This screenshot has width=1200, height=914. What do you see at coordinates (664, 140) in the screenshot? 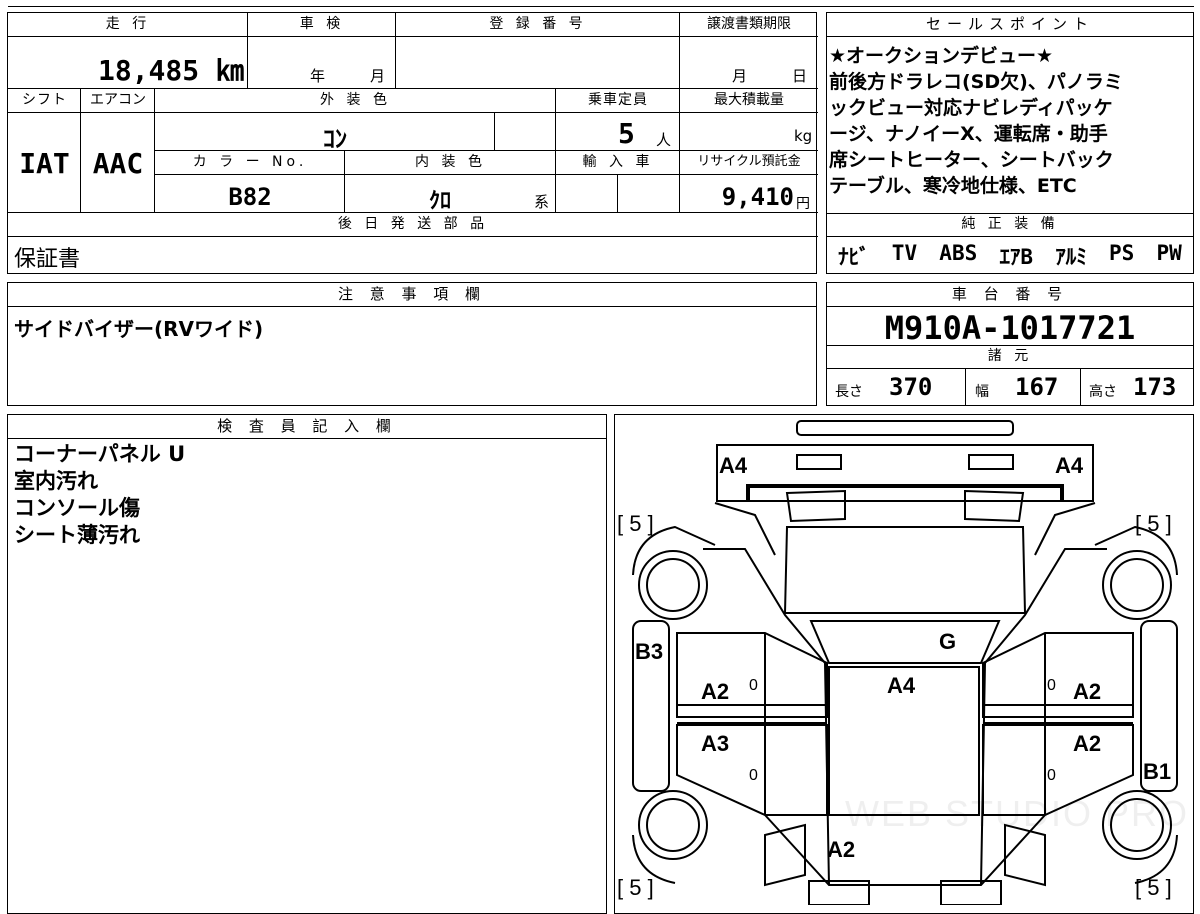
I see `capacity-unit: 人` at bounding box center [664, 140].